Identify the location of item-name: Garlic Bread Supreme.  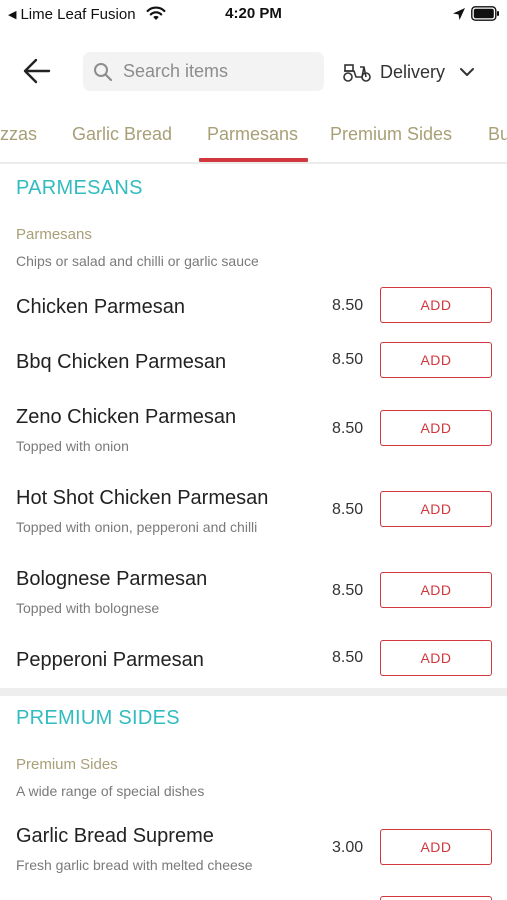
(115, 836).